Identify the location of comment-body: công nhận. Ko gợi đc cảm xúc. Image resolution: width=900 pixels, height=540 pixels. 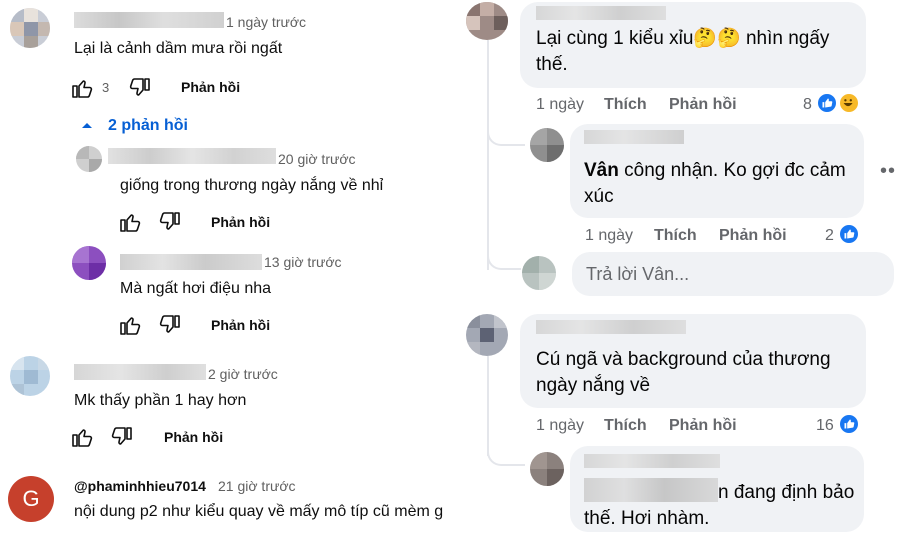
(715, 183).